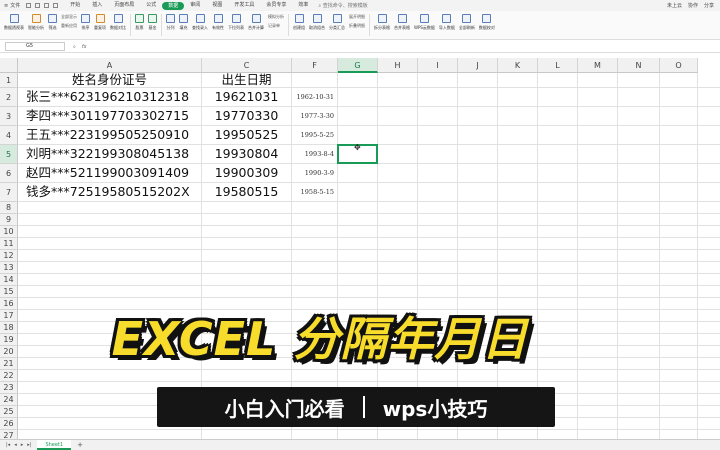 This screenshot has width=720, height=450. I want to click on row-header-10: 10, so click(9, 232).